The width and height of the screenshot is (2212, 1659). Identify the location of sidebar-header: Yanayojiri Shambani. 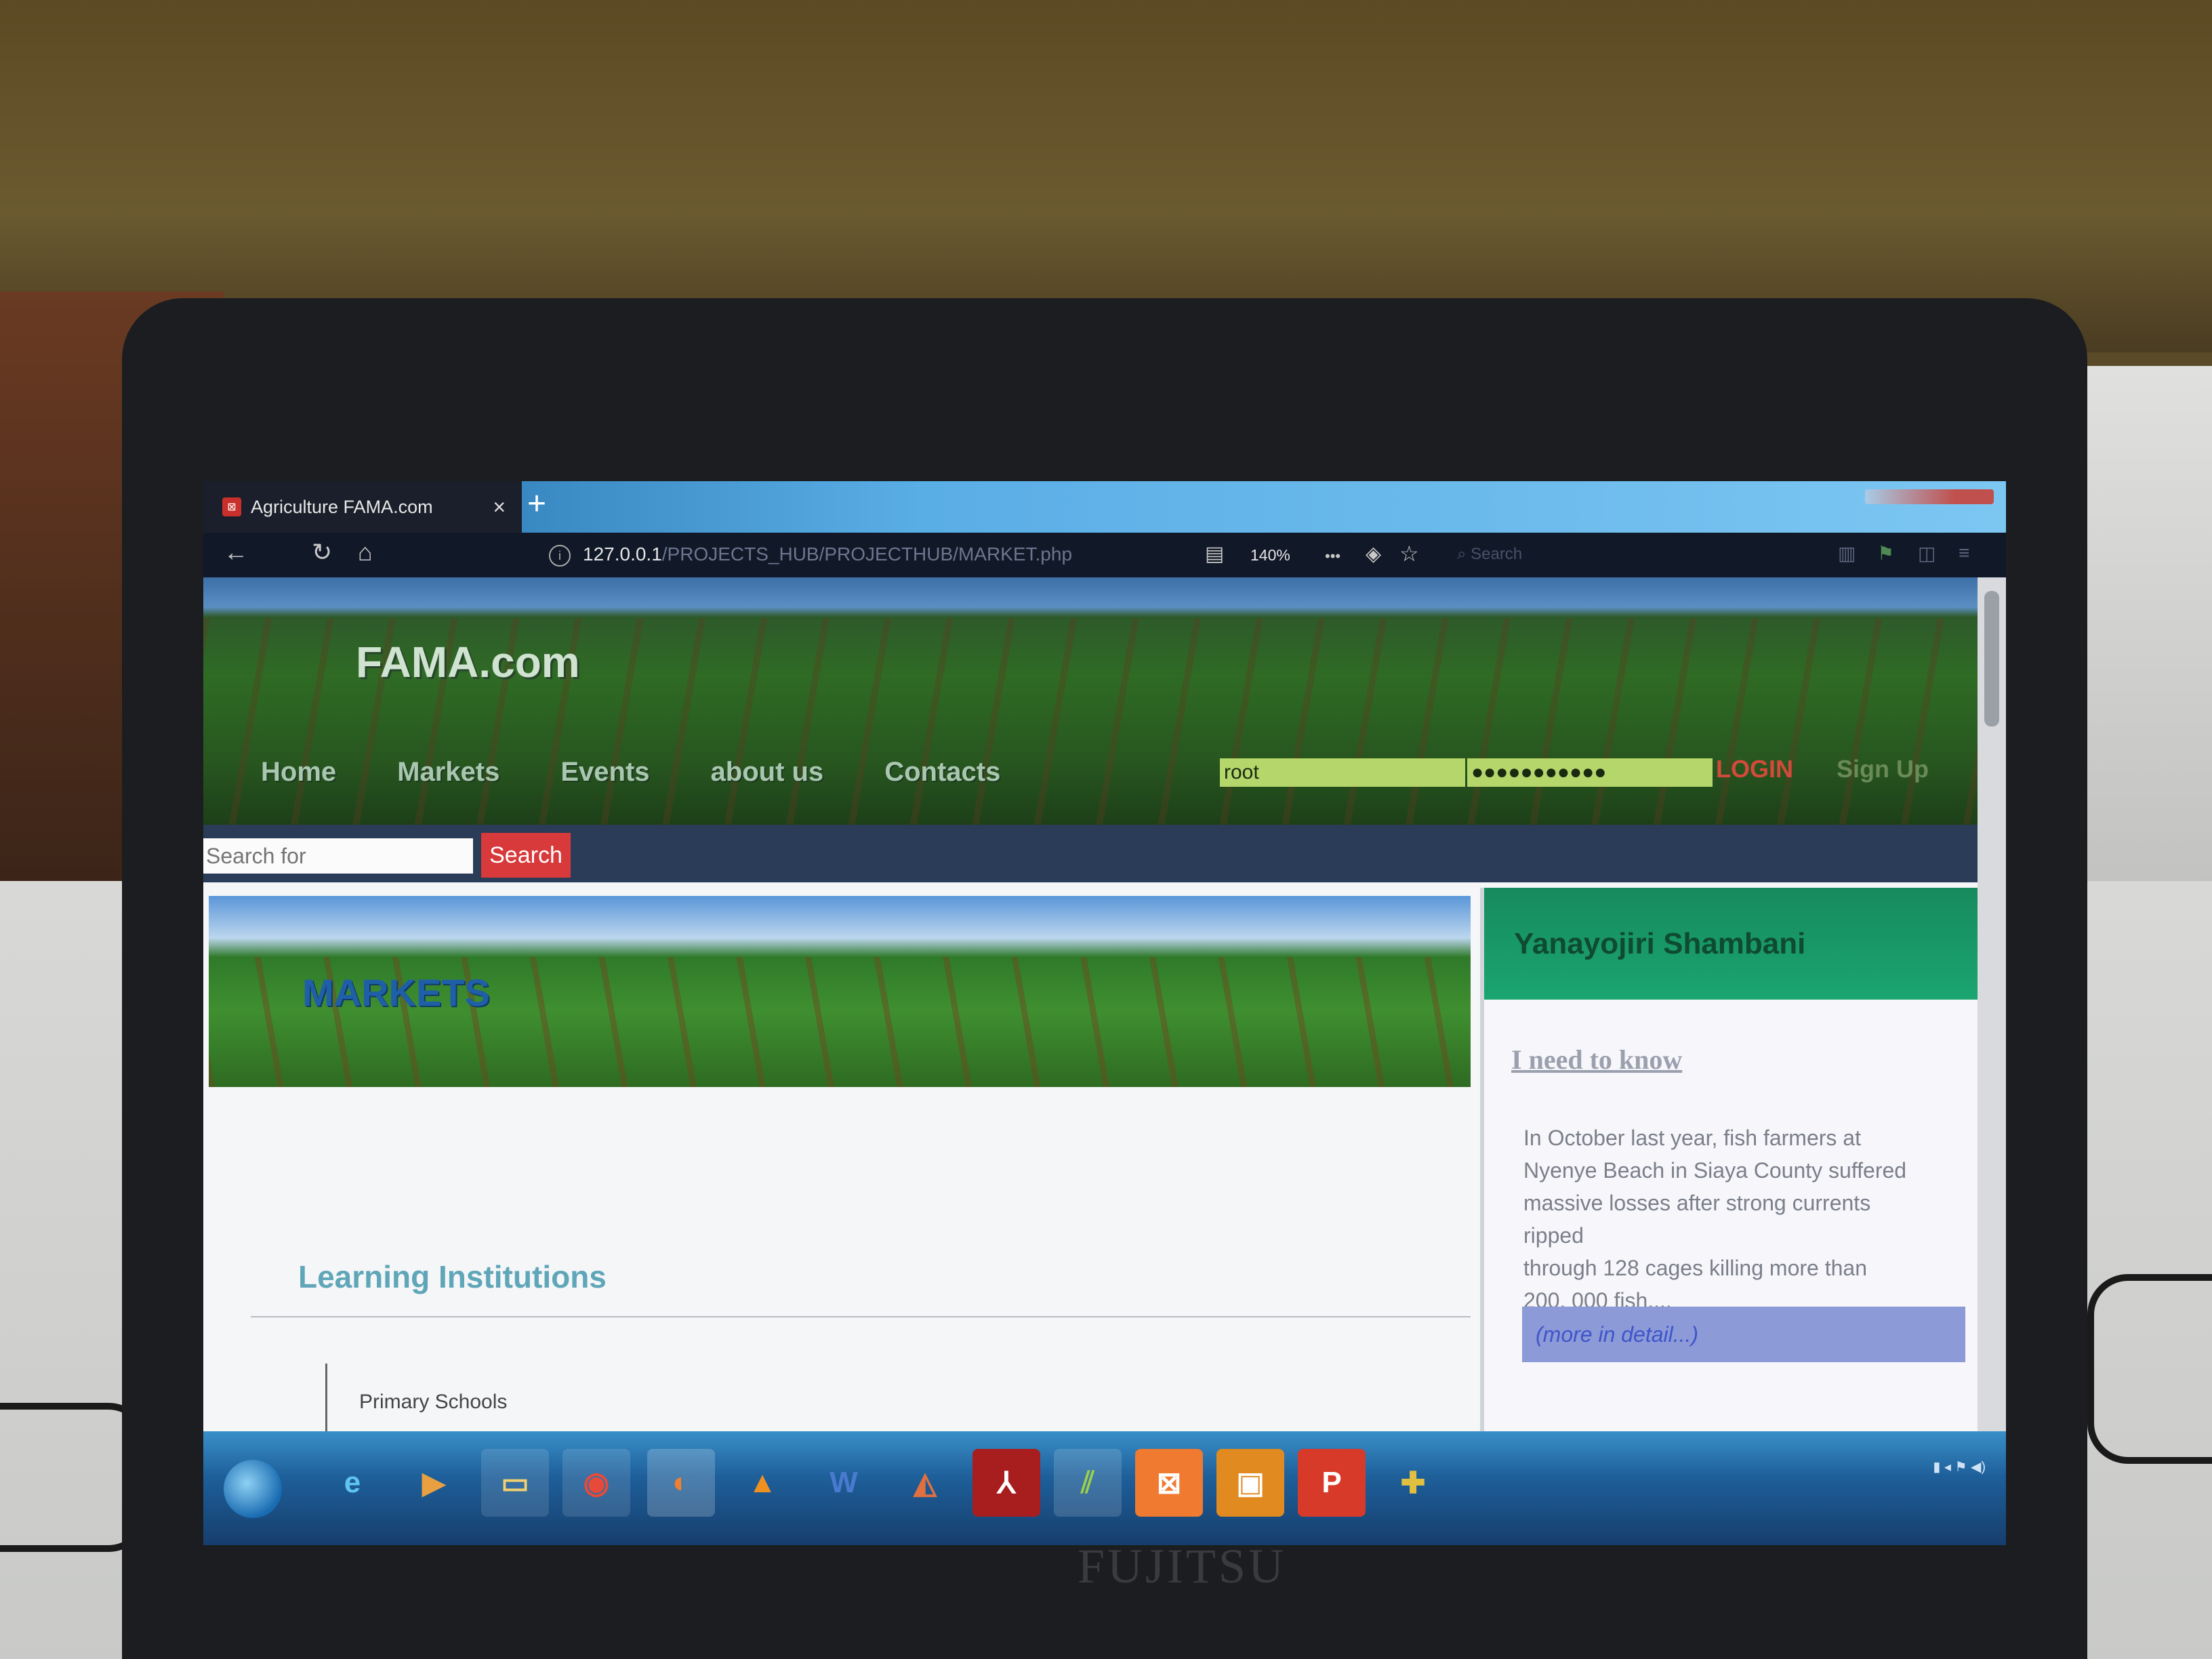
(1731, 944).